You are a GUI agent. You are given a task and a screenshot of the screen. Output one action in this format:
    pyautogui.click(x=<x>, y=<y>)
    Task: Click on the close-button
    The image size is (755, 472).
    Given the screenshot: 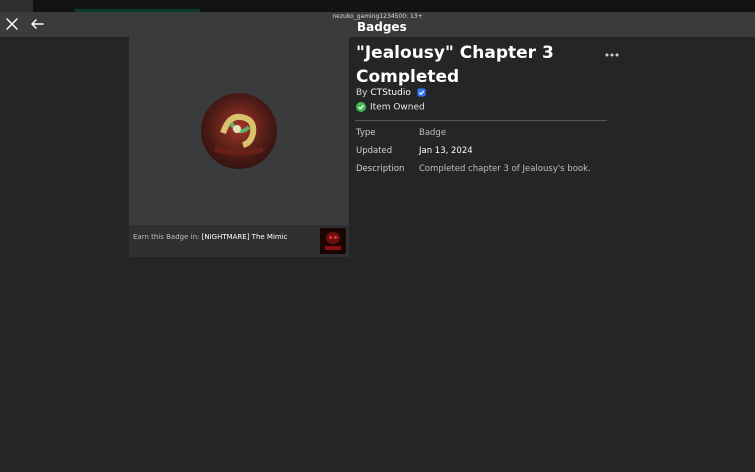 What is the action you would take?
    pyautogui.click(x=12, y=24)
    